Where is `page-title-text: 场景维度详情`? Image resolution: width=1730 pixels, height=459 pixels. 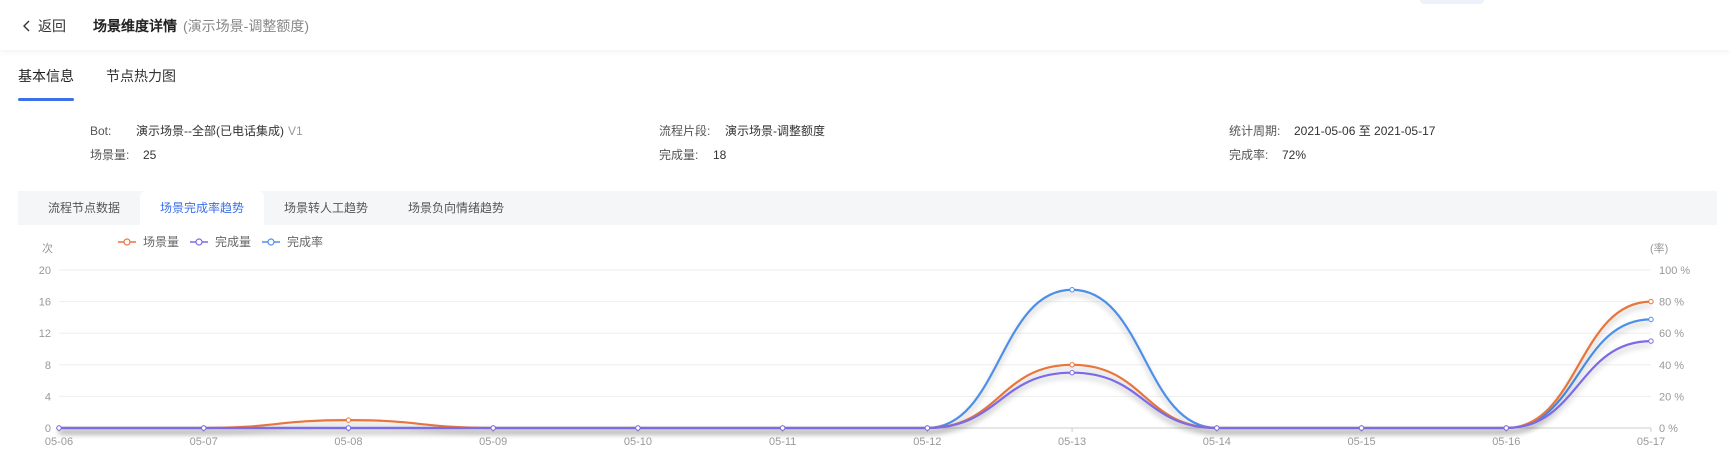 page-title-text: 场景维度详情 is located at coordinates (135, 26).